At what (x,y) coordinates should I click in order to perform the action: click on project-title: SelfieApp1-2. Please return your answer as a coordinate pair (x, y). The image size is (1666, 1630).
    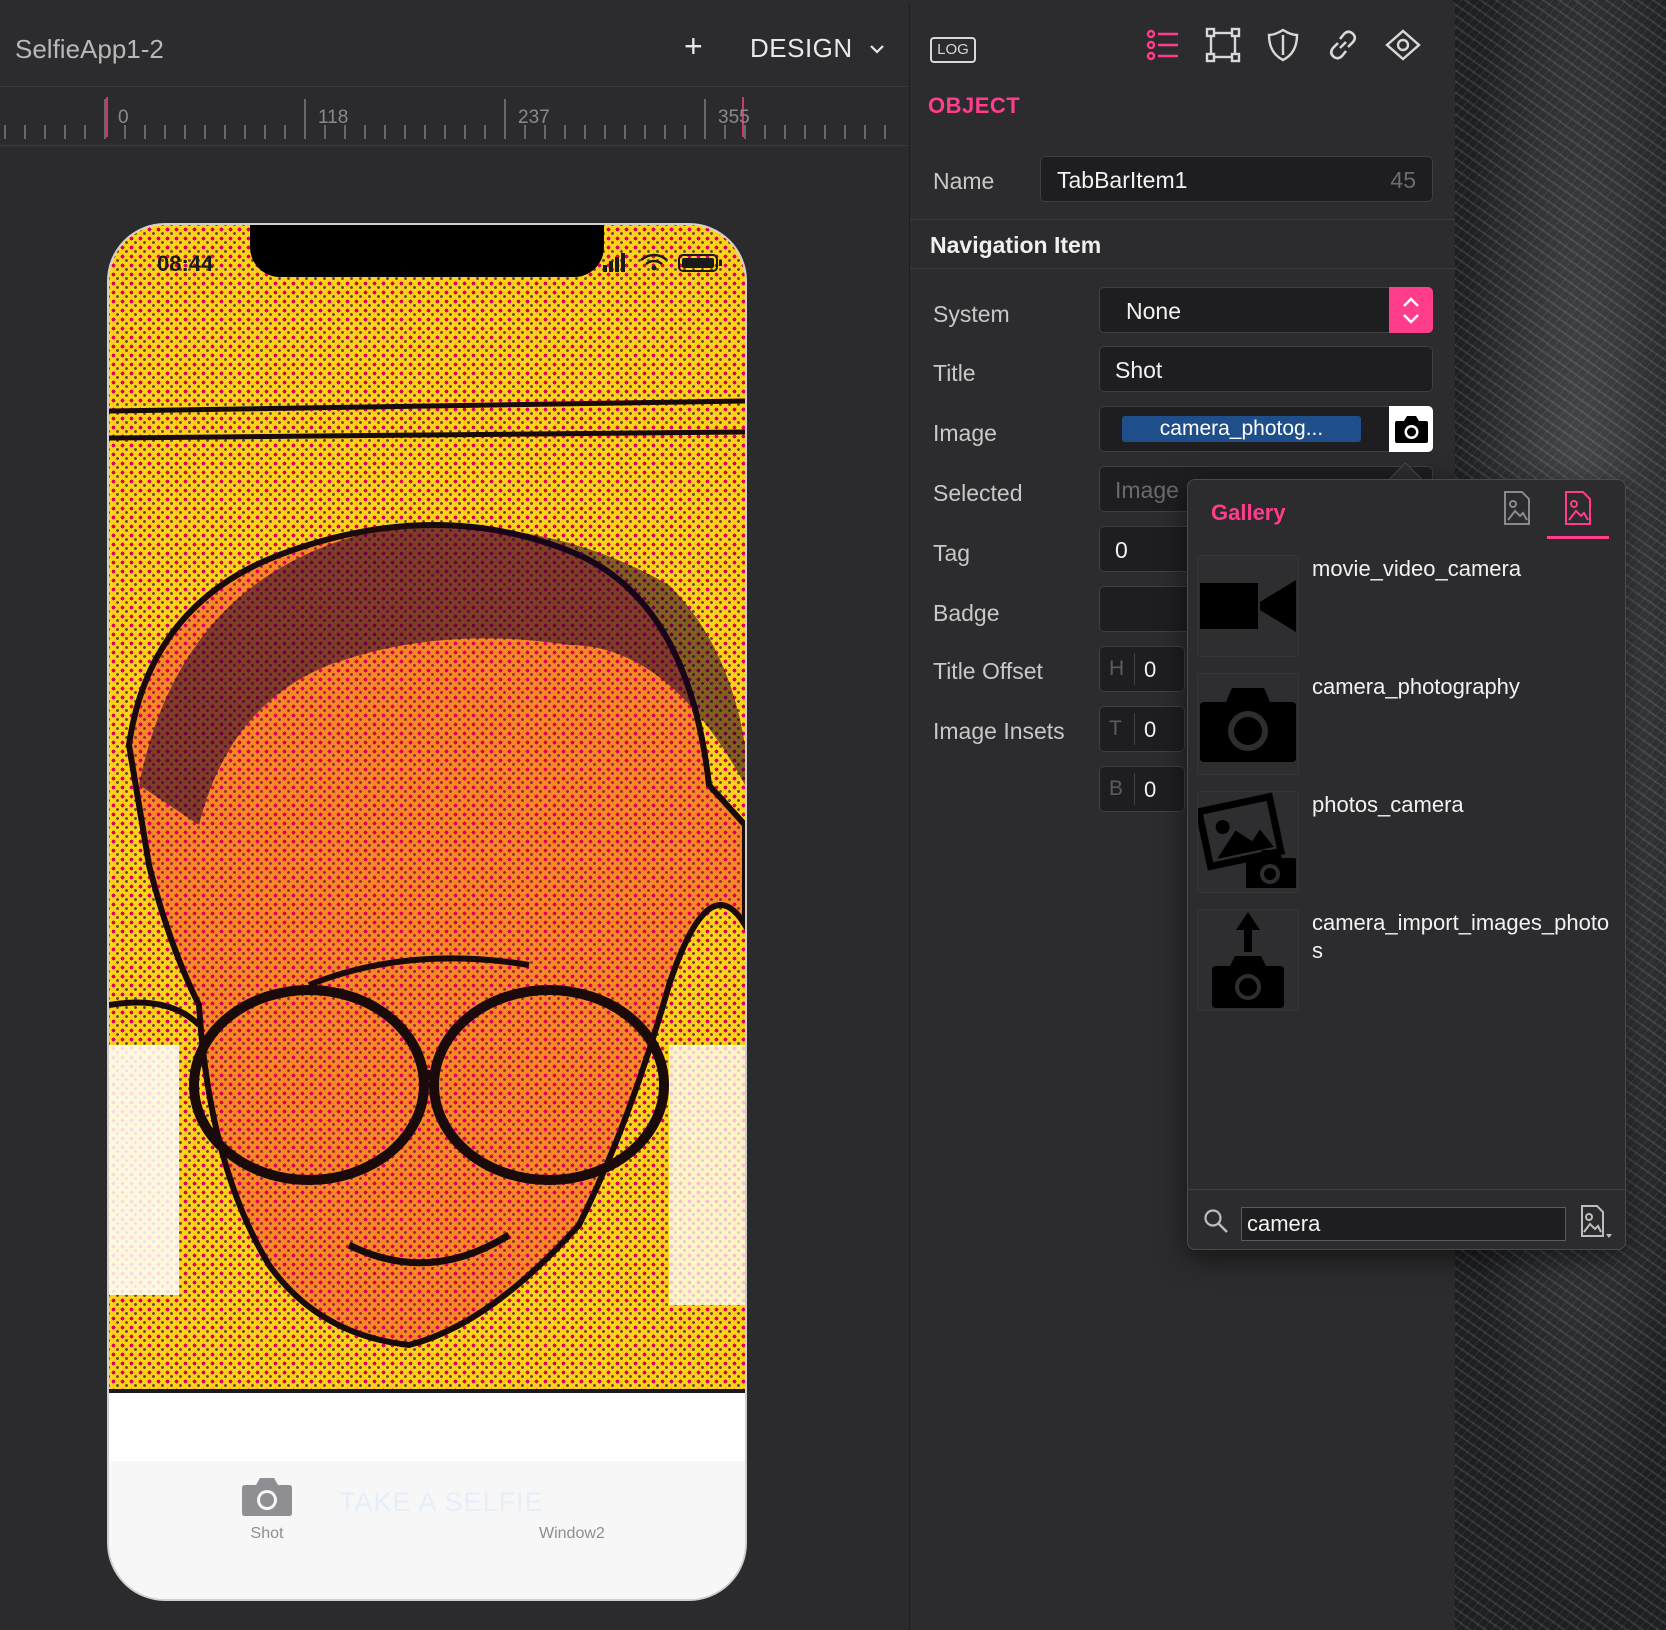
    Looking at the image, I should click on (89, 49).